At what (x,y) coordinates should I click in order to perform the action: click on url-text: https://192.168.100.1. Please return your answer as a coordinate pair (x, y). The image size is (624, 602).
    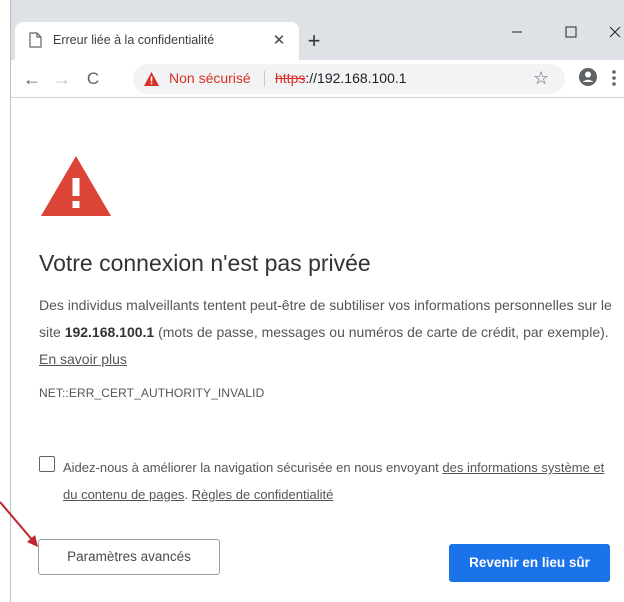
    Looking at the image, I should click on (341, 78).